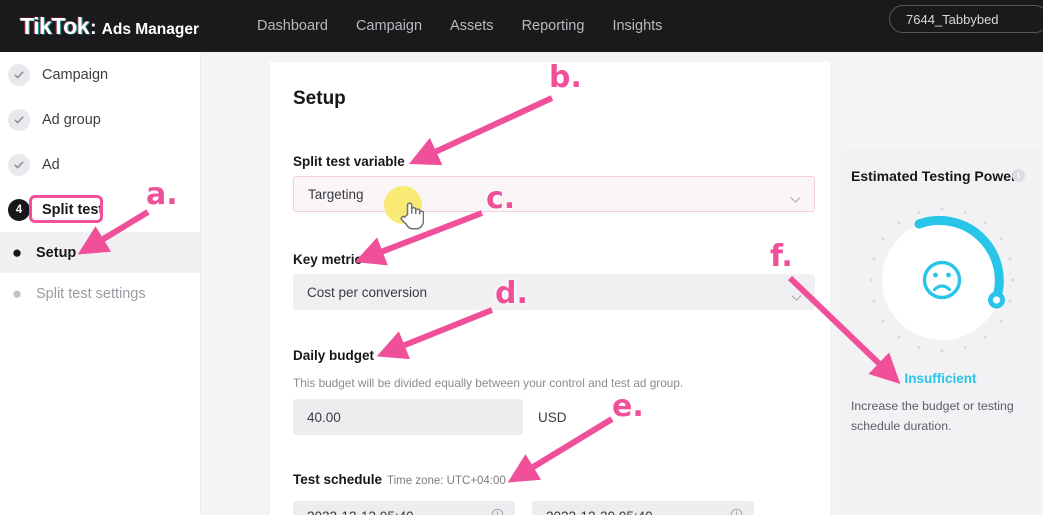 The width and height of the screenshot is (1043, 515). What do you see at coordinates (93, 27) in the screenshot?
I see `brand-colon: :` at bounding box center [93, 27].